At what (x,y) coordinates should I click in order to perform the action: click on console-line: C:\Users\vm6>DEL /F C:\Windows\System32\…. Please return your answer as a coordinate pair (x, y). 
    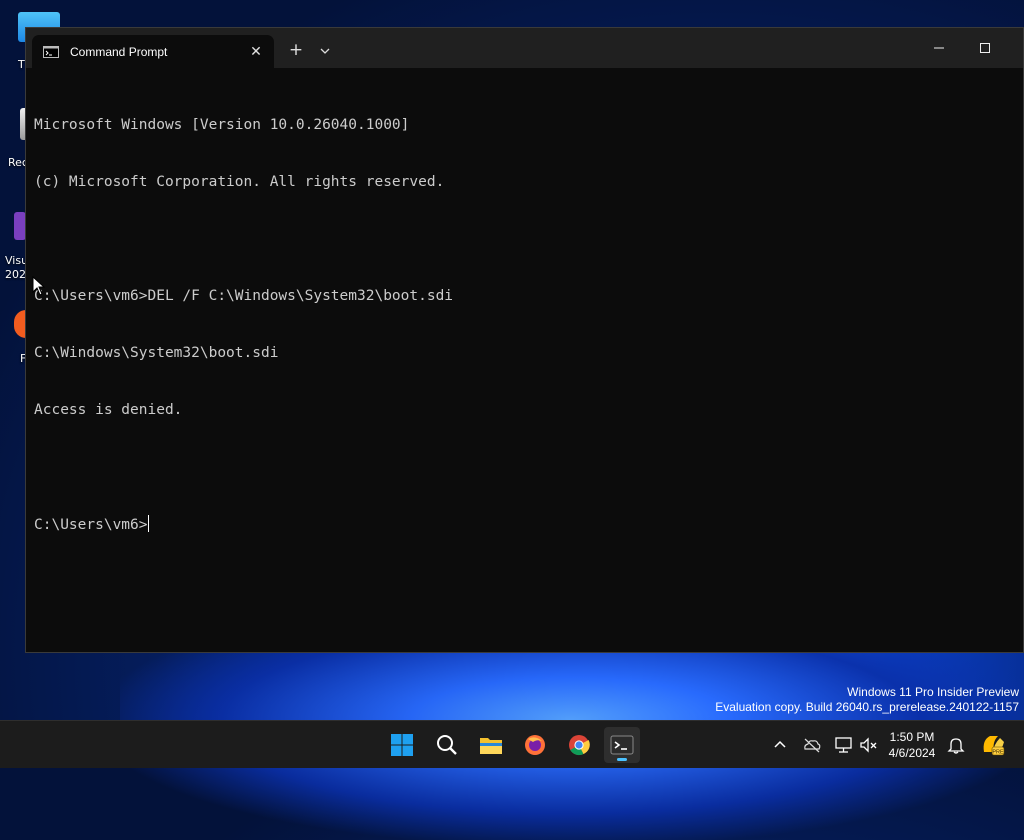
    Looking at the image, I should click on (244, 296).